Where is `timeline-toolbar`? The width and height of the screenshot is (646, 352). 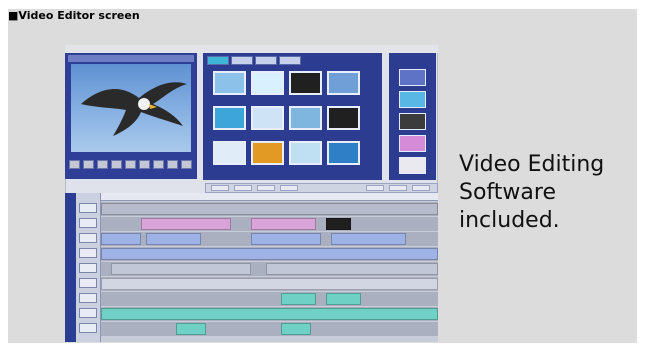 timeline-toolbar is located at coordinates (321, 188).